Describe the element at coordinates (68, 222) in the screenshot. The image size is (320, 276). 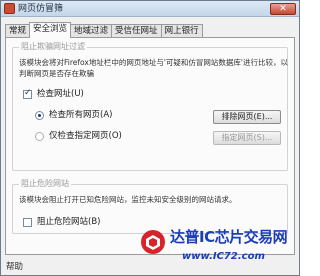
I see `block-dangerous-label: 阻止危险网站(B)` at that location.